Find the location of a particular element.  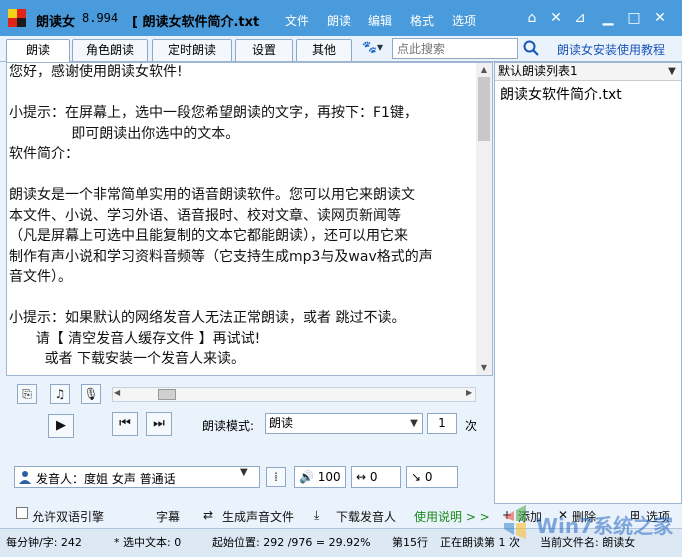

gen-audio-button: 生成声音文件 is located at coordinates (258, 516).